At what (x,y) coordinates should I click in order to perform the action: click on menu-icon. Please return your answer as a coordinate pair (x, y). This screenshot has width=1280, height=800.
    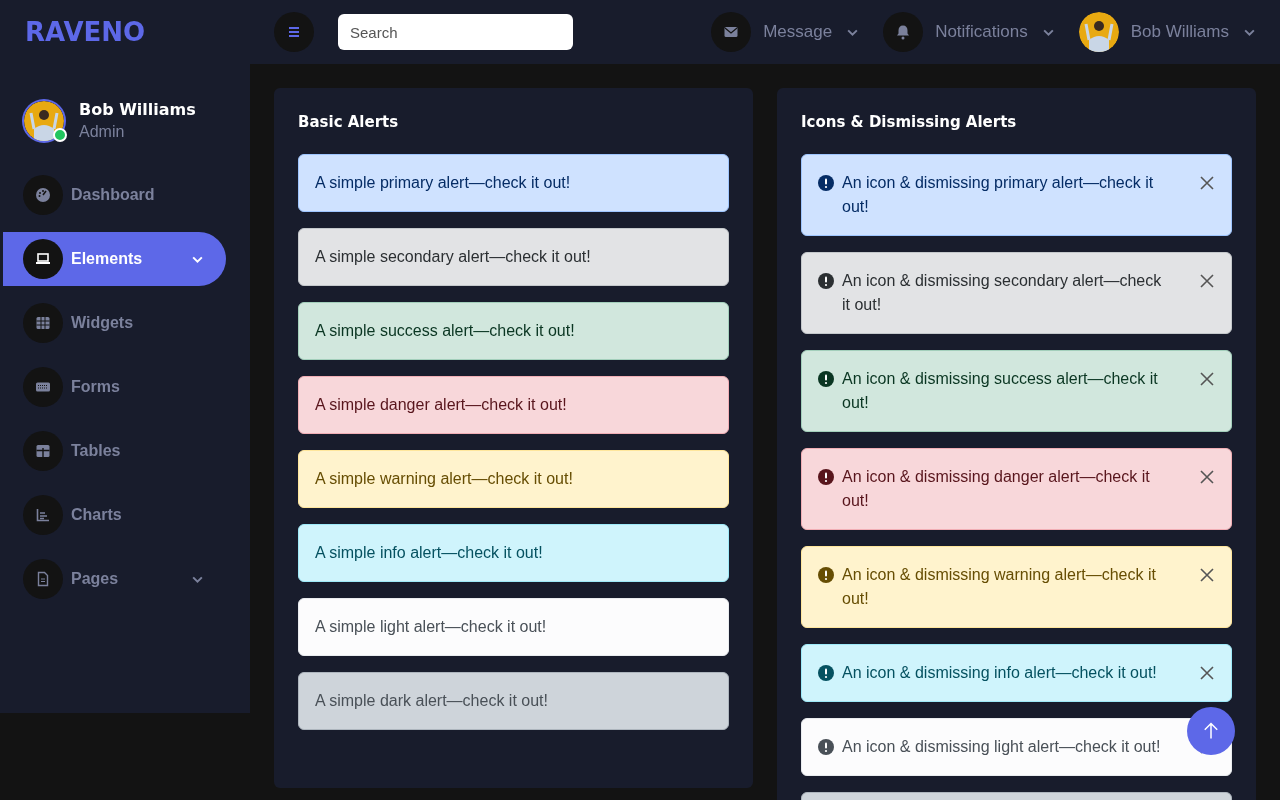
    Looking at the image, I should click on (294, 32).